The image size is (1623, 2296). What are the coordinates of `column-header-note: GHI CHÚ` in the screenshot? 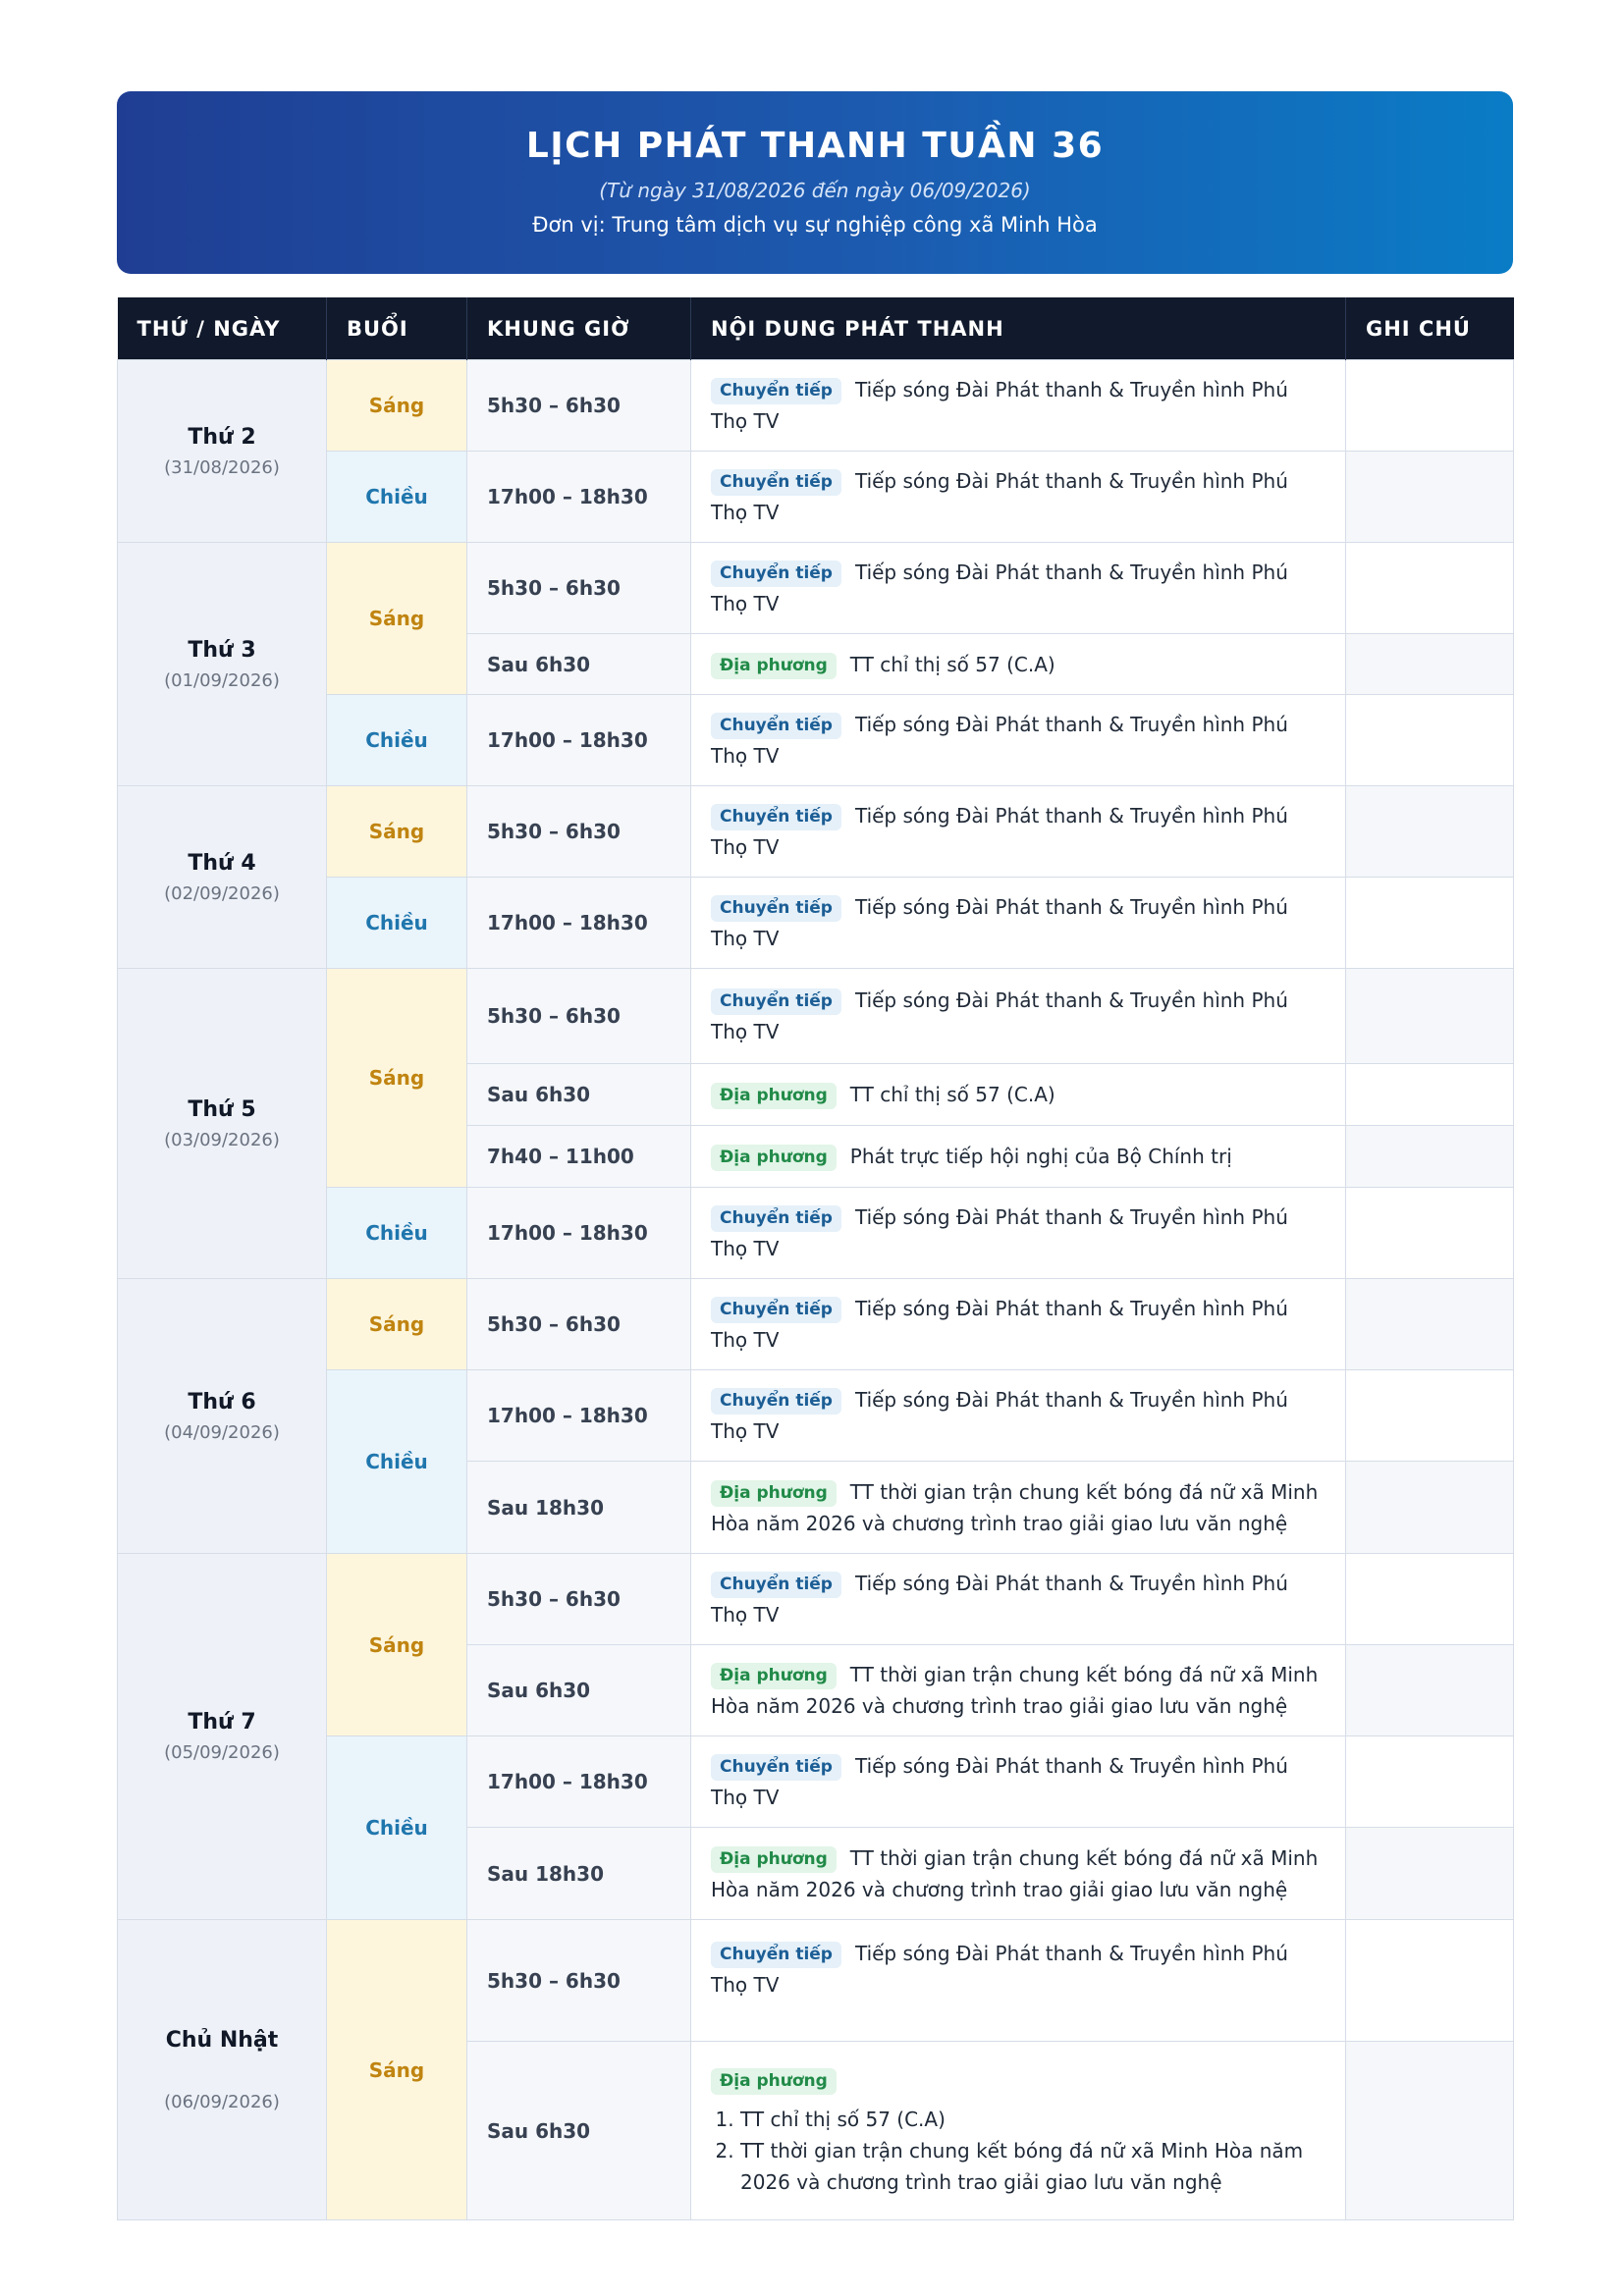 It's located at (1430, 328).